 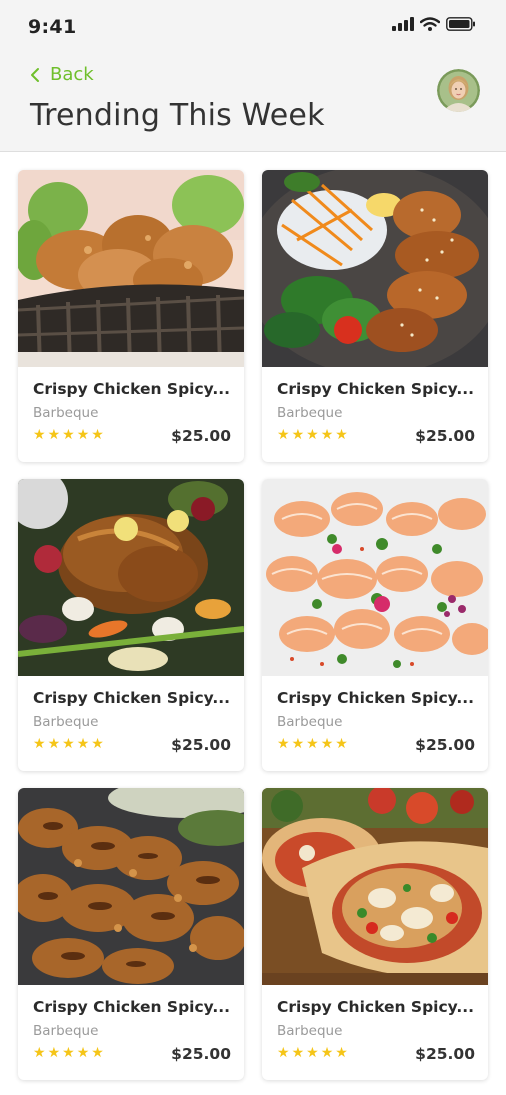 I want to click on signal-icon, so click(x=403, y=24).